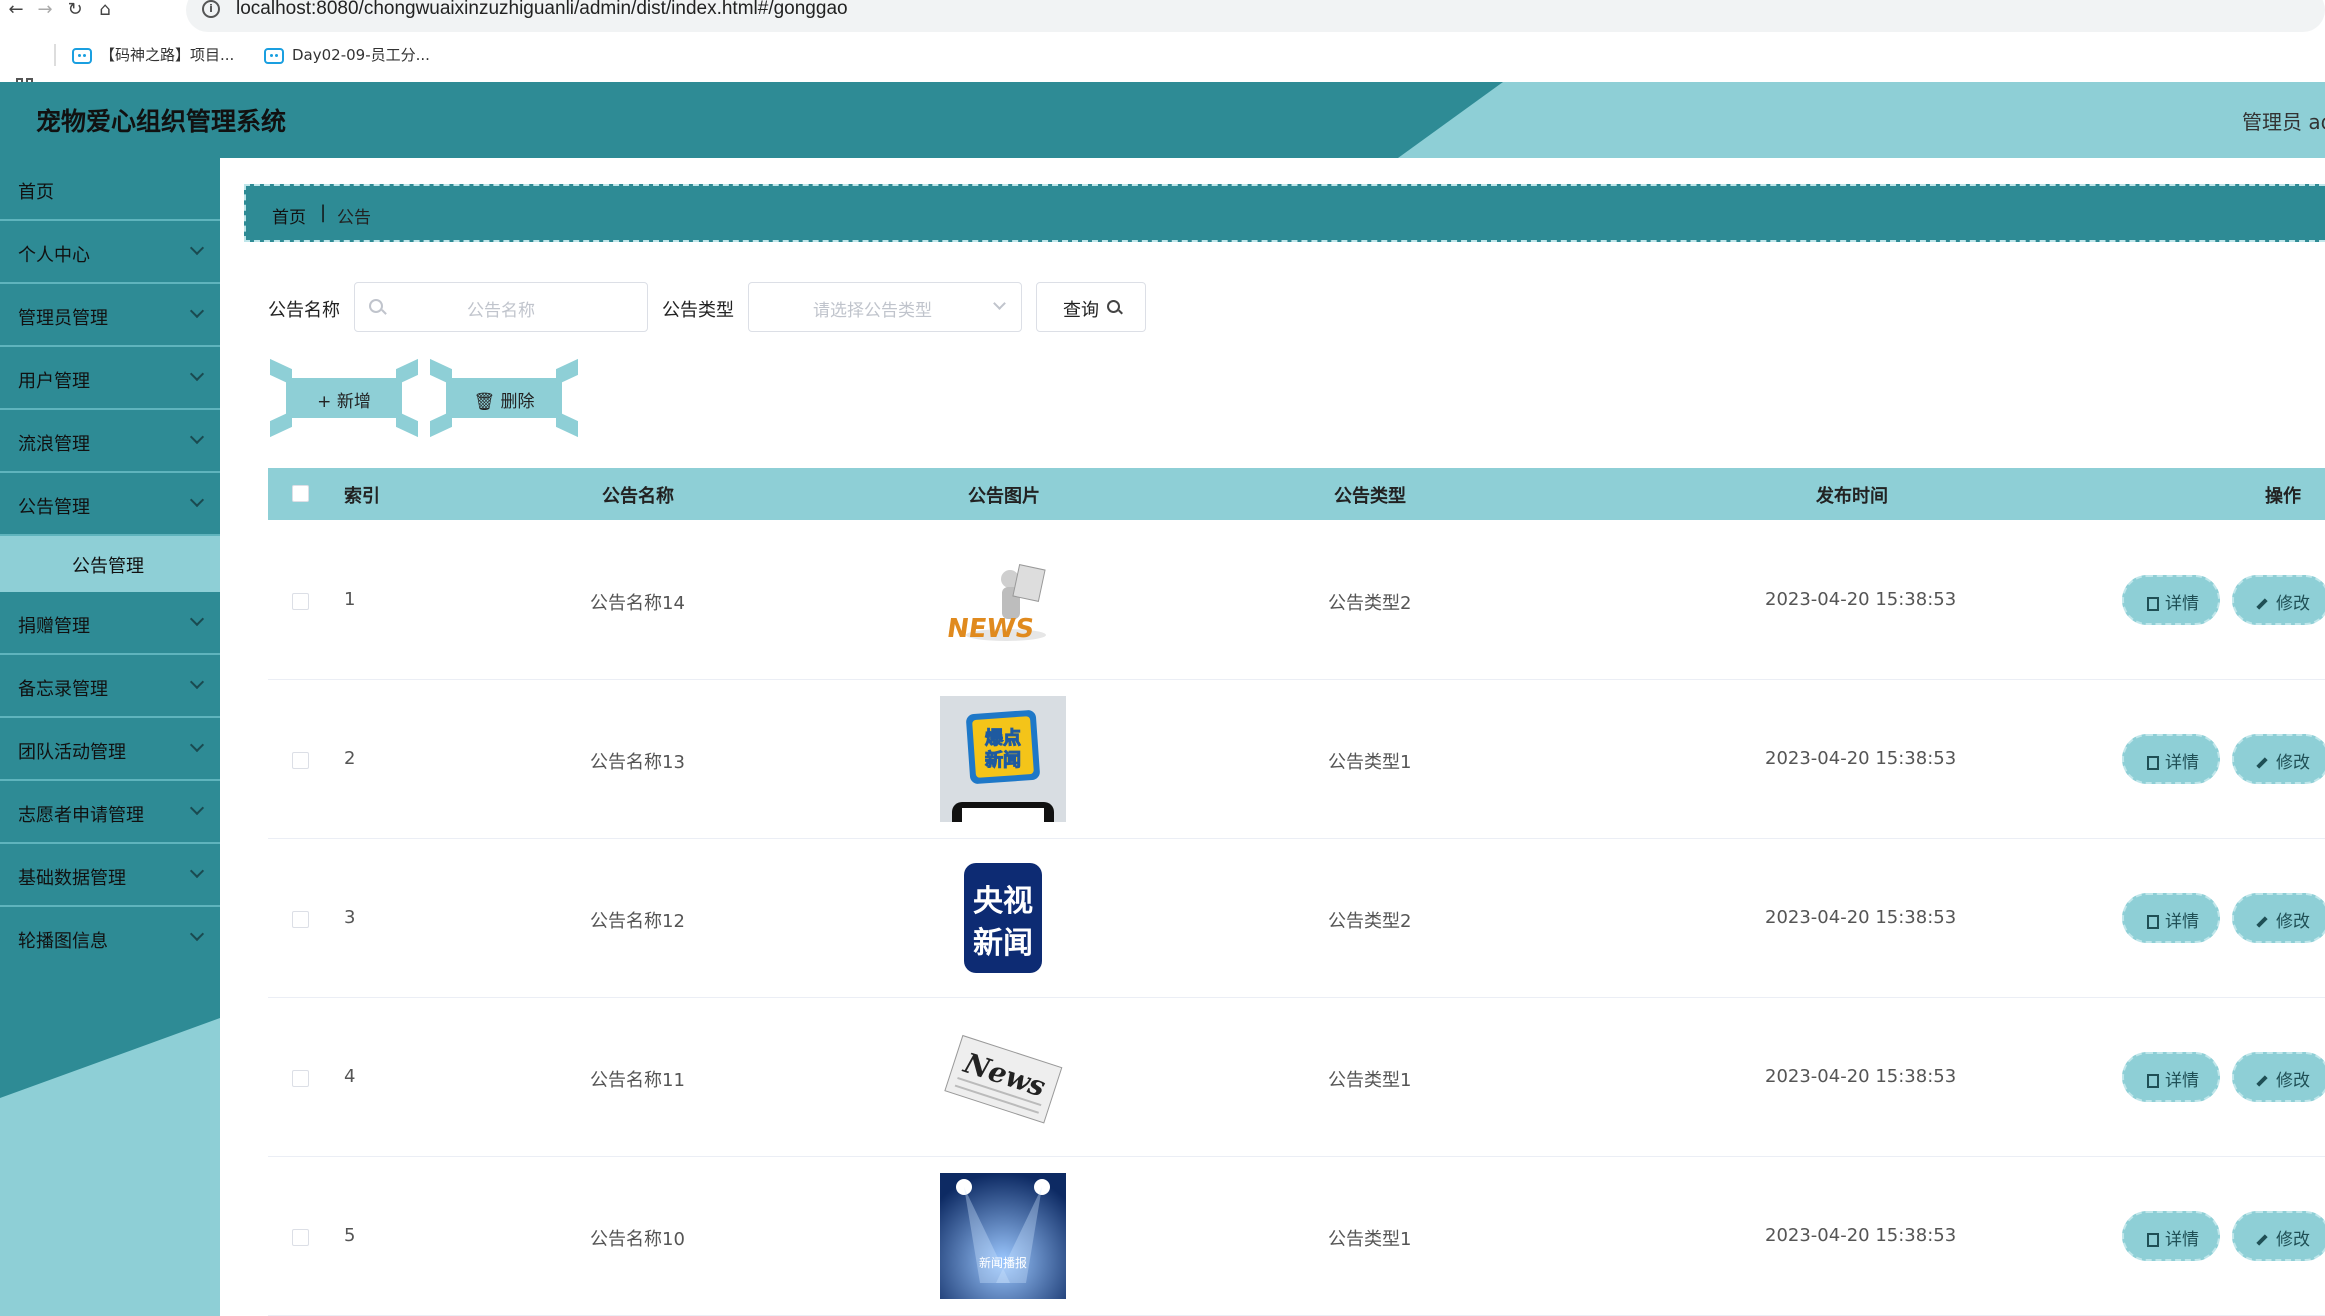 The height and width of the screenshot is (1316, 2325). What do you see at coordinates (75, 12) in the screenshot?
I see `reload-icon: ↻` at bounding box center [75, 12].